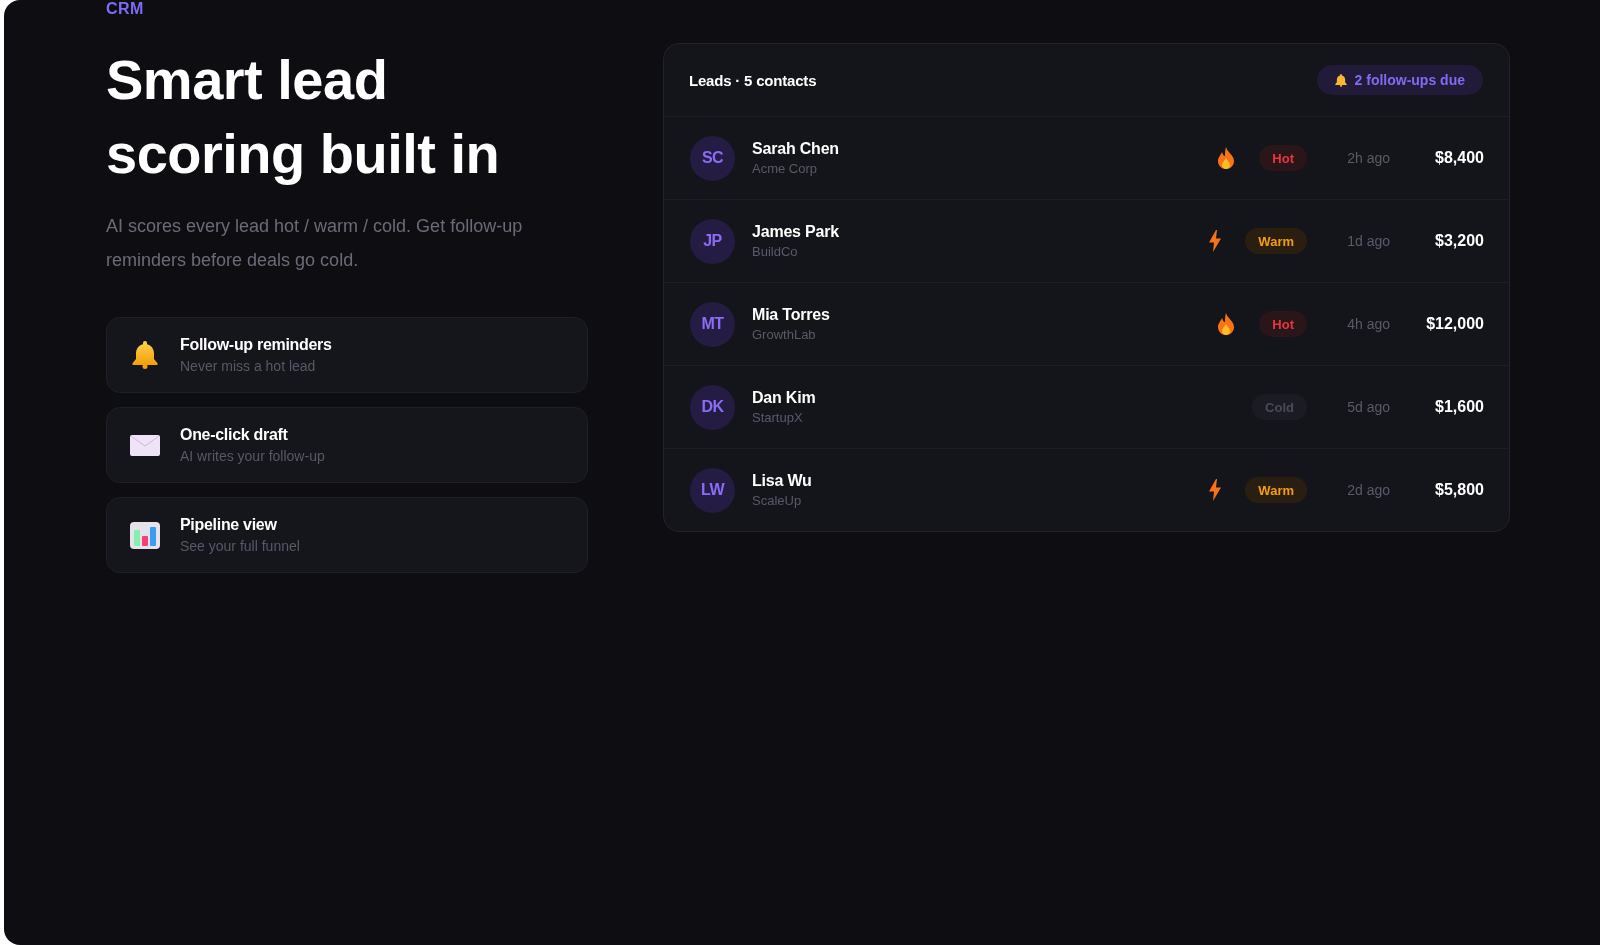  What do you see at coordinates (248, 366) in the screenshot?
I see `feature-description: Never miss a hot lead` at bounding box center [248, 366].